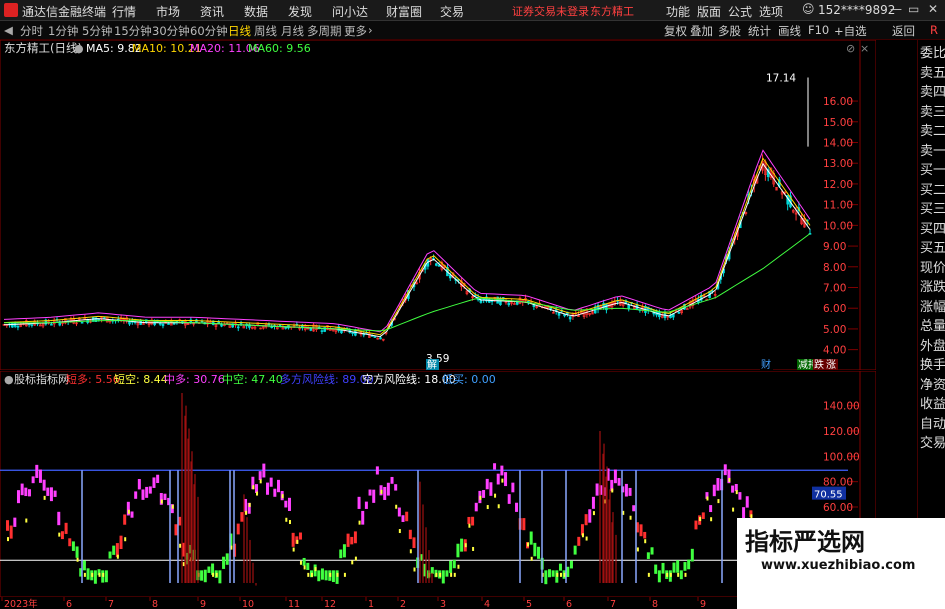 The height and width of the screenshot is (609, 945). Describe the element at coordinates (759, 31) in the screenshot. I see `stats-button: 统计` at that location.